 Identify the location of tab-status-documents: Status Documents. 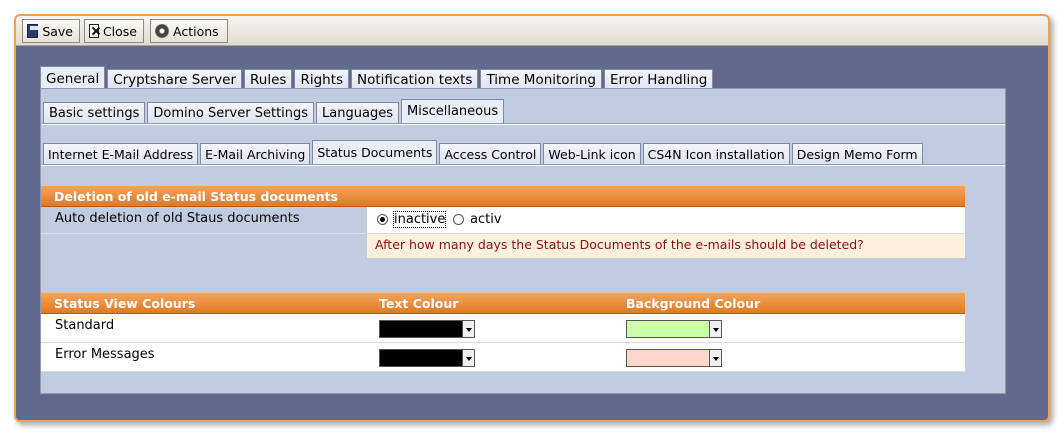
(375, 152).